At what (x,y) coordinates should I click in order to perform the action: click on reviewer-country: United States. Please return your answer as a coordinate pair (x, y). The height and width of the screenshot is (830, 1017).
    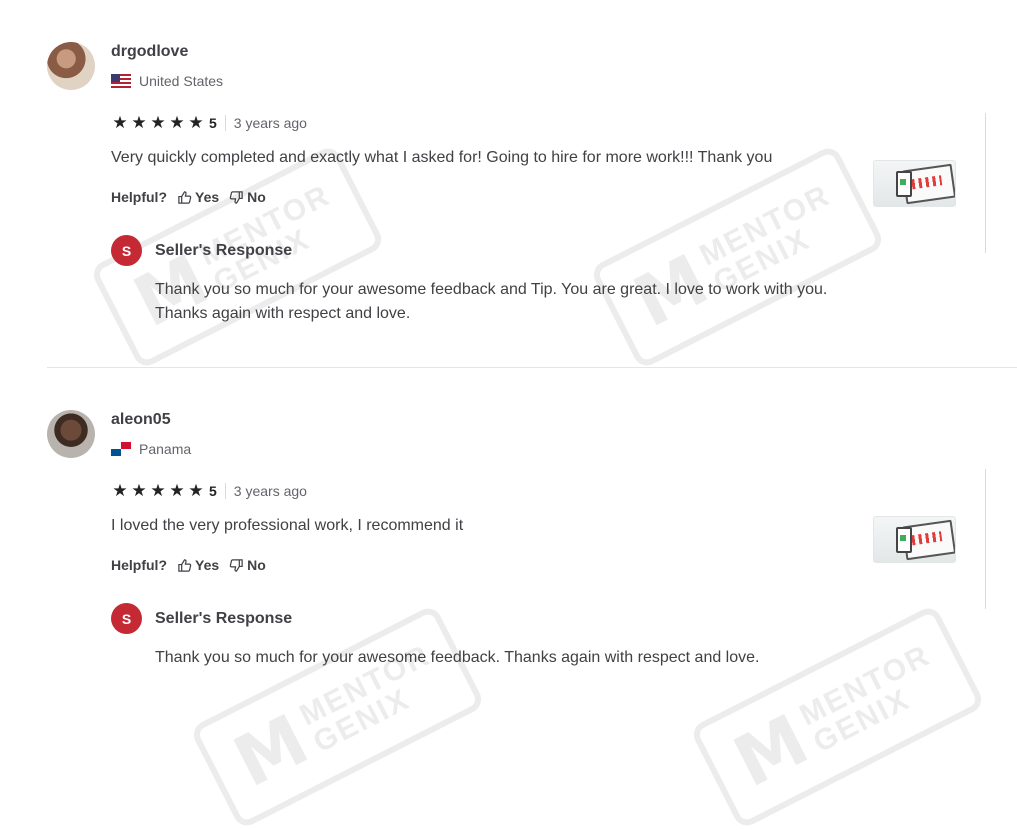
    Looking at the image, I should click on (167, 81).